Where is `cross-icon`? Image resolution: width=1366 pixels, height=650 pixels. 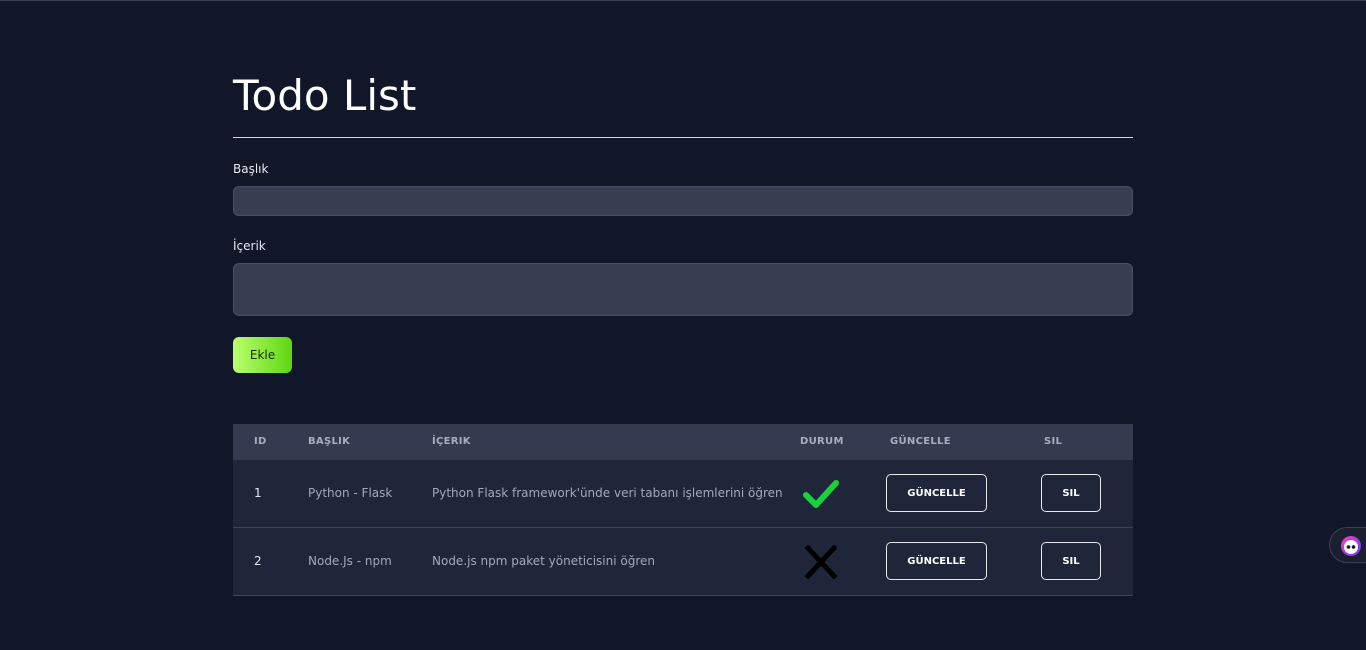
cross-icon is located at coordinates (821, 562).